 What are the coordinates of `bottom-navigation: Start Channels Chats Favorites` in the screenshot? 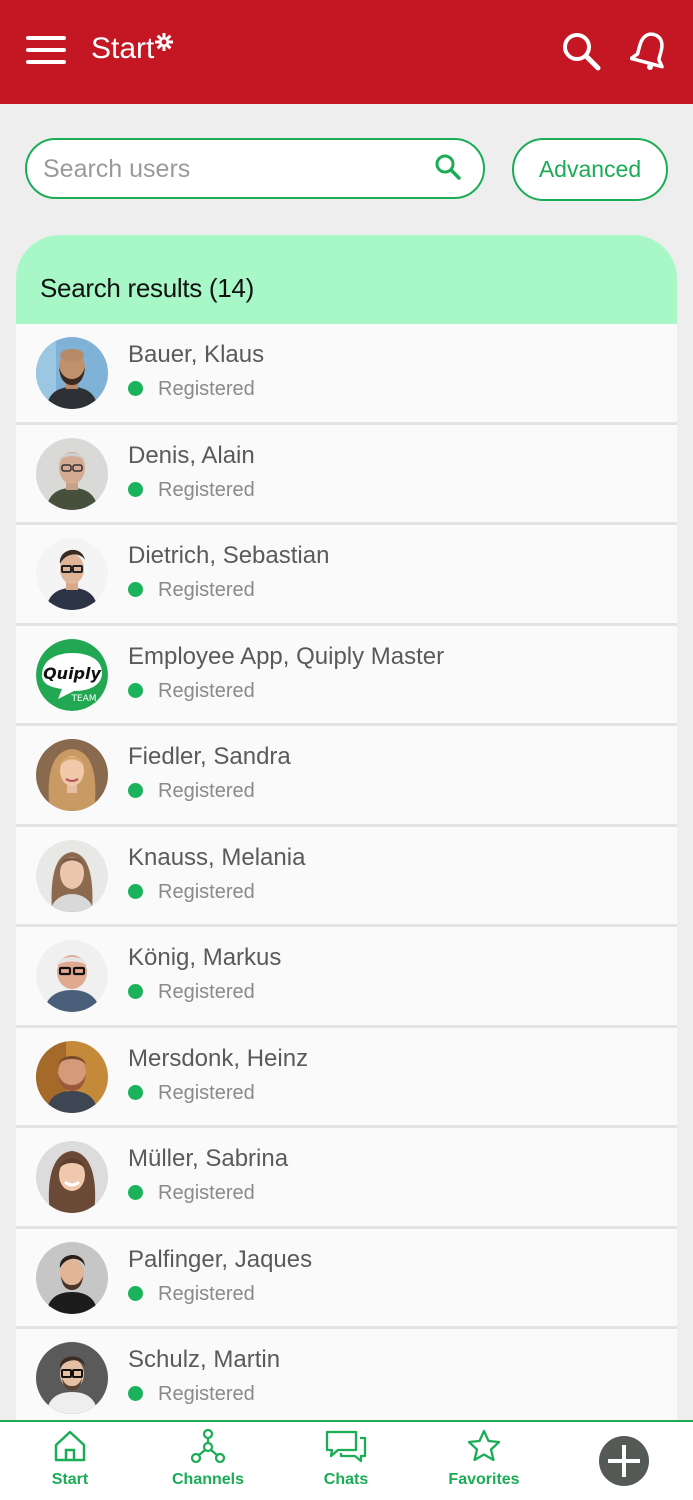 It's located at (346, 1460).